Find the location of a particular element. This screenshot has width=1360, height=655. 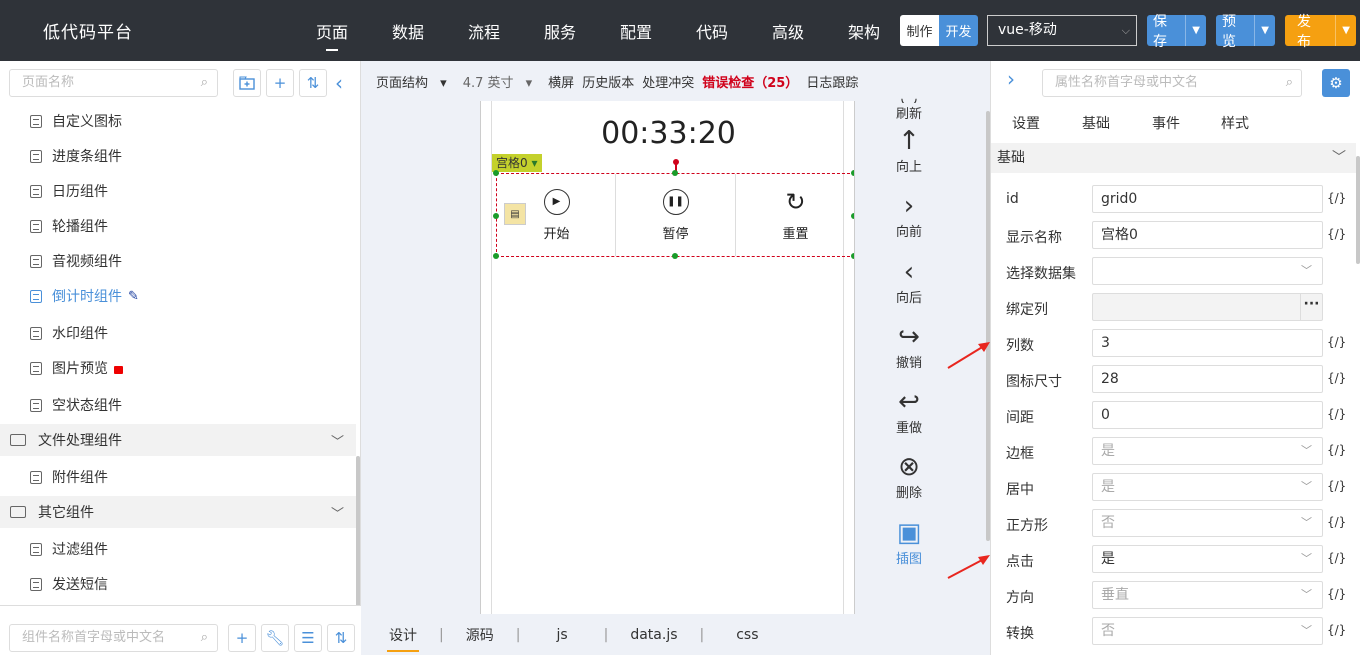

conflict-button: 处理冲突 is located at coordinates (668, 81).